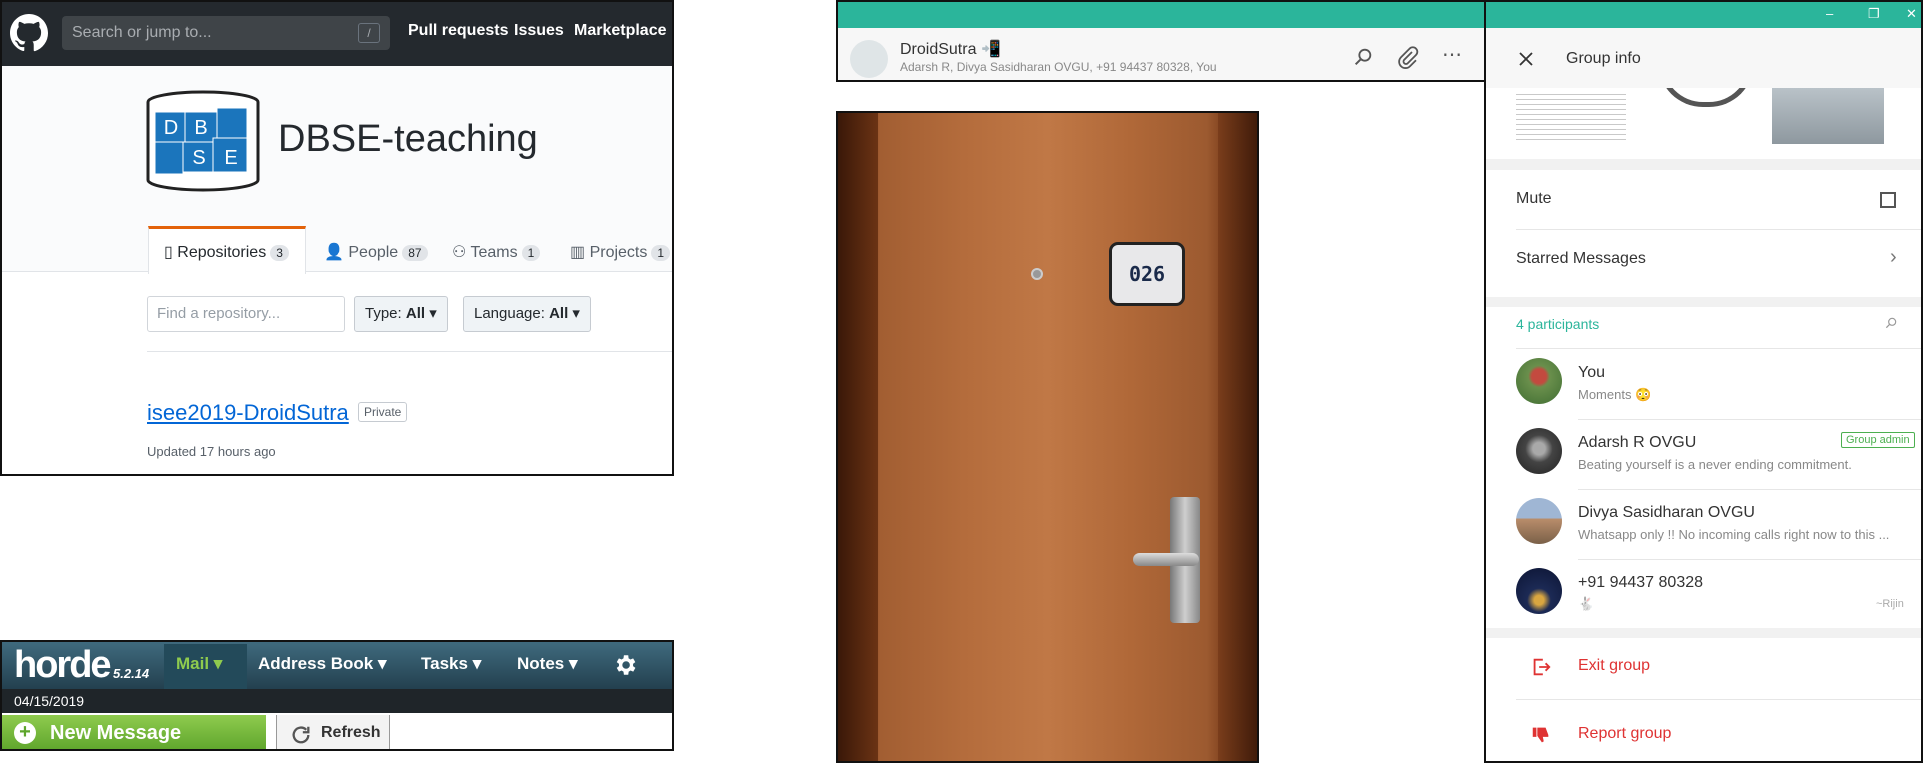 The image size is (1923, 763). What do you see at coordinates (620, 31) in the screenshot?
I see `nav-marketplace: Marketplace` at bounding box center [620, 31].